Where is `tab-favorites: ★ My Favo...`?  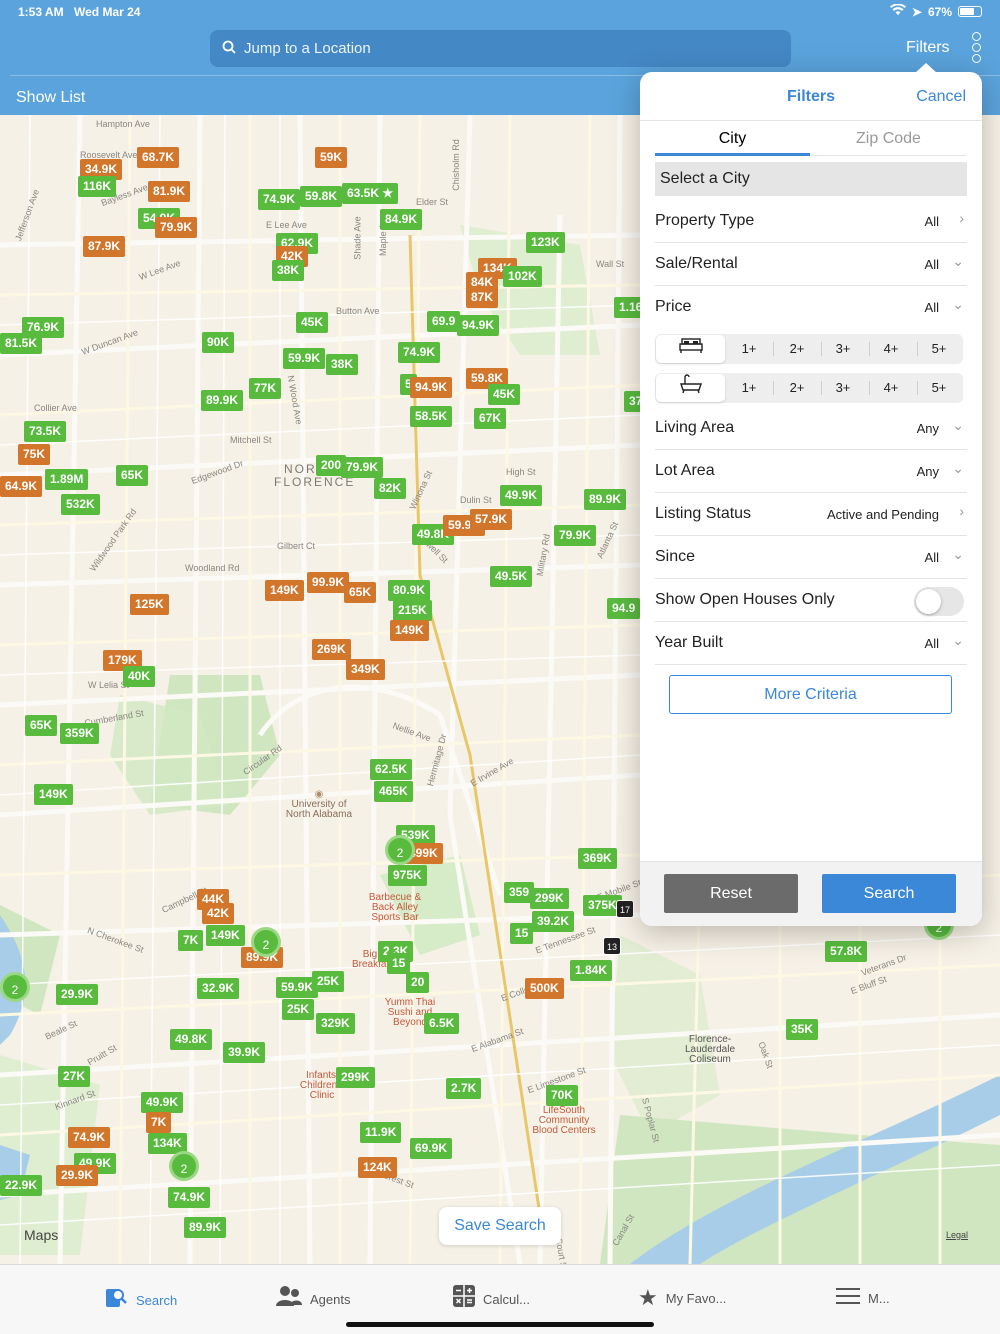
tab-favorites: ★ My Favo... is located at coordinates (682, 1298).